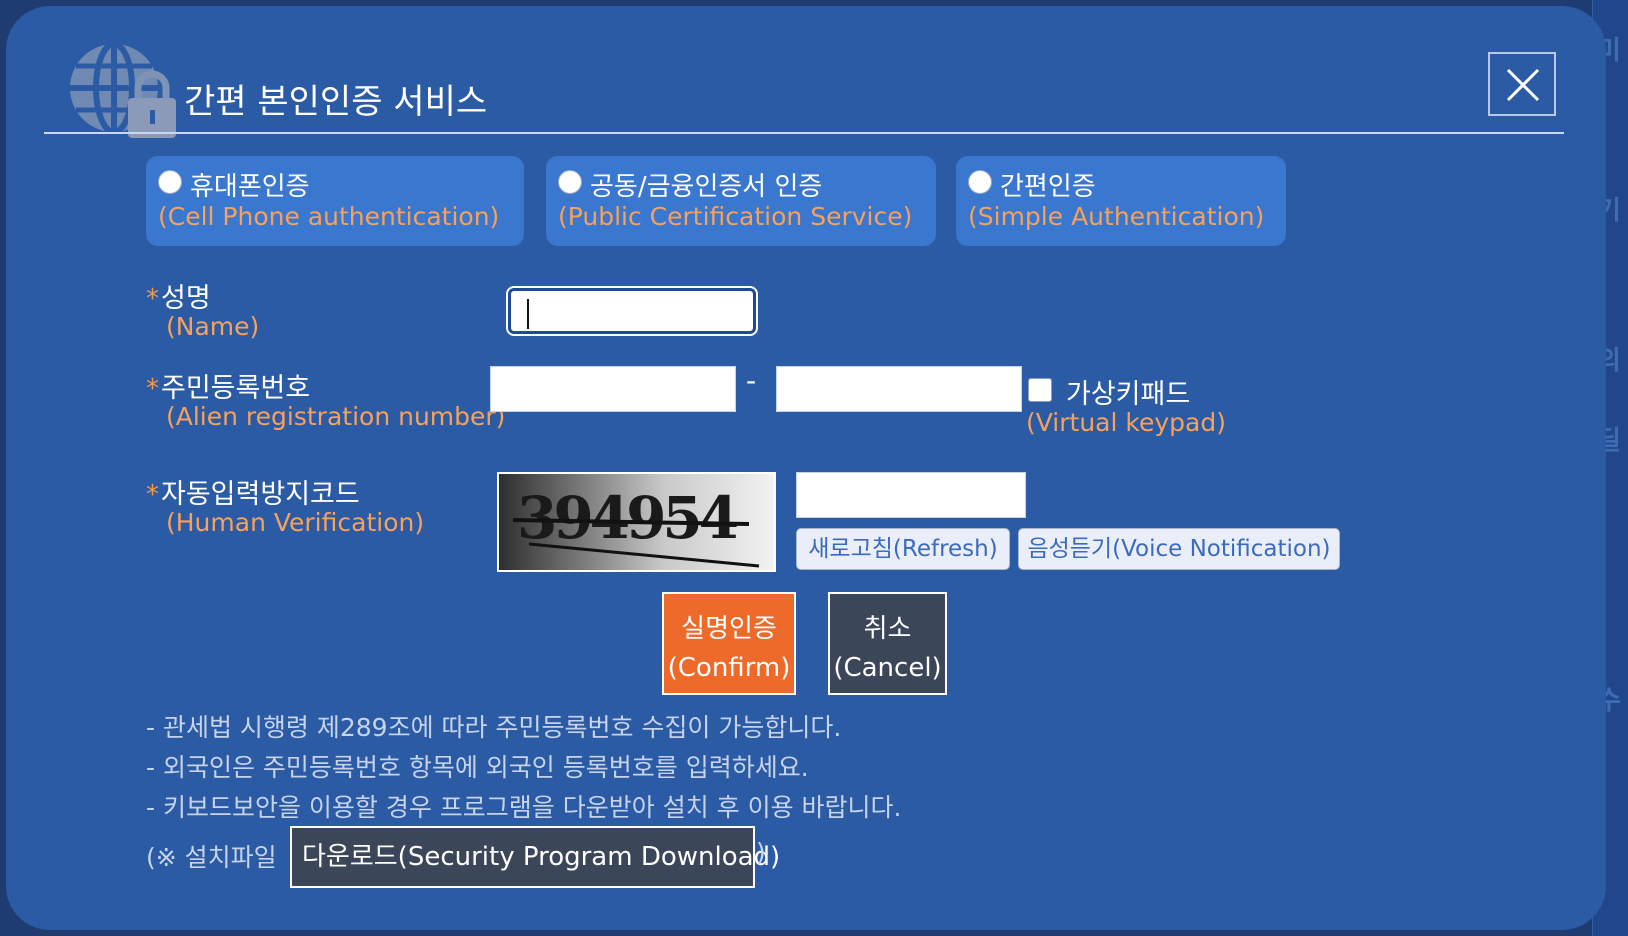  Describe the element at coordinates (1128, 394) in the screenshot. I see `virtual-keypad-label: 가상키패드` at that location.